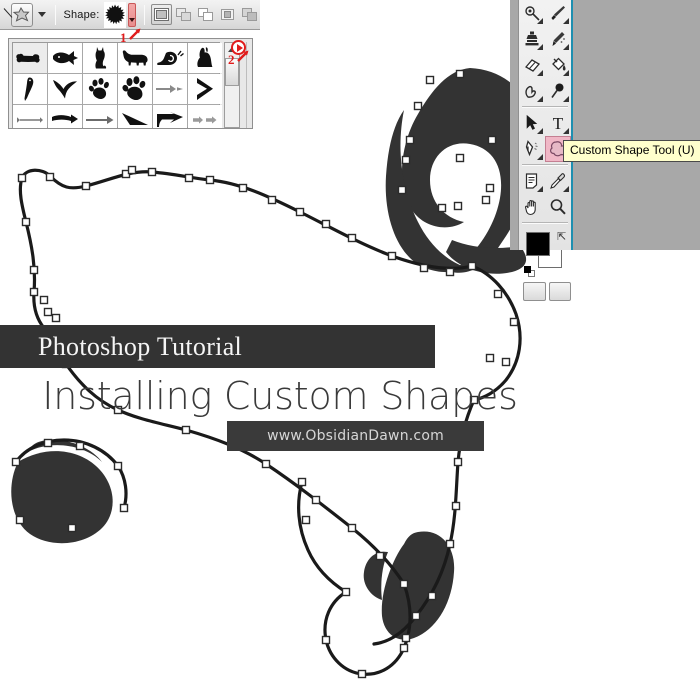  I want to click on notes-tool, so click(532, 181).